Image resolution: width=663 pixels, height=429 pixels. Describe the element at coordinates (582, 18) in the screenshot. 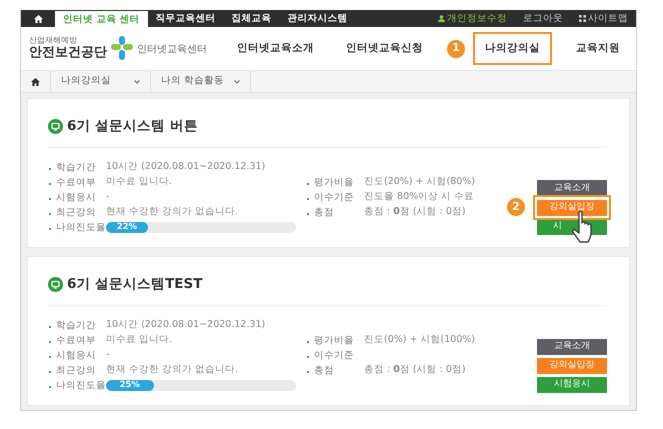

I see `grid-icon` at that location.